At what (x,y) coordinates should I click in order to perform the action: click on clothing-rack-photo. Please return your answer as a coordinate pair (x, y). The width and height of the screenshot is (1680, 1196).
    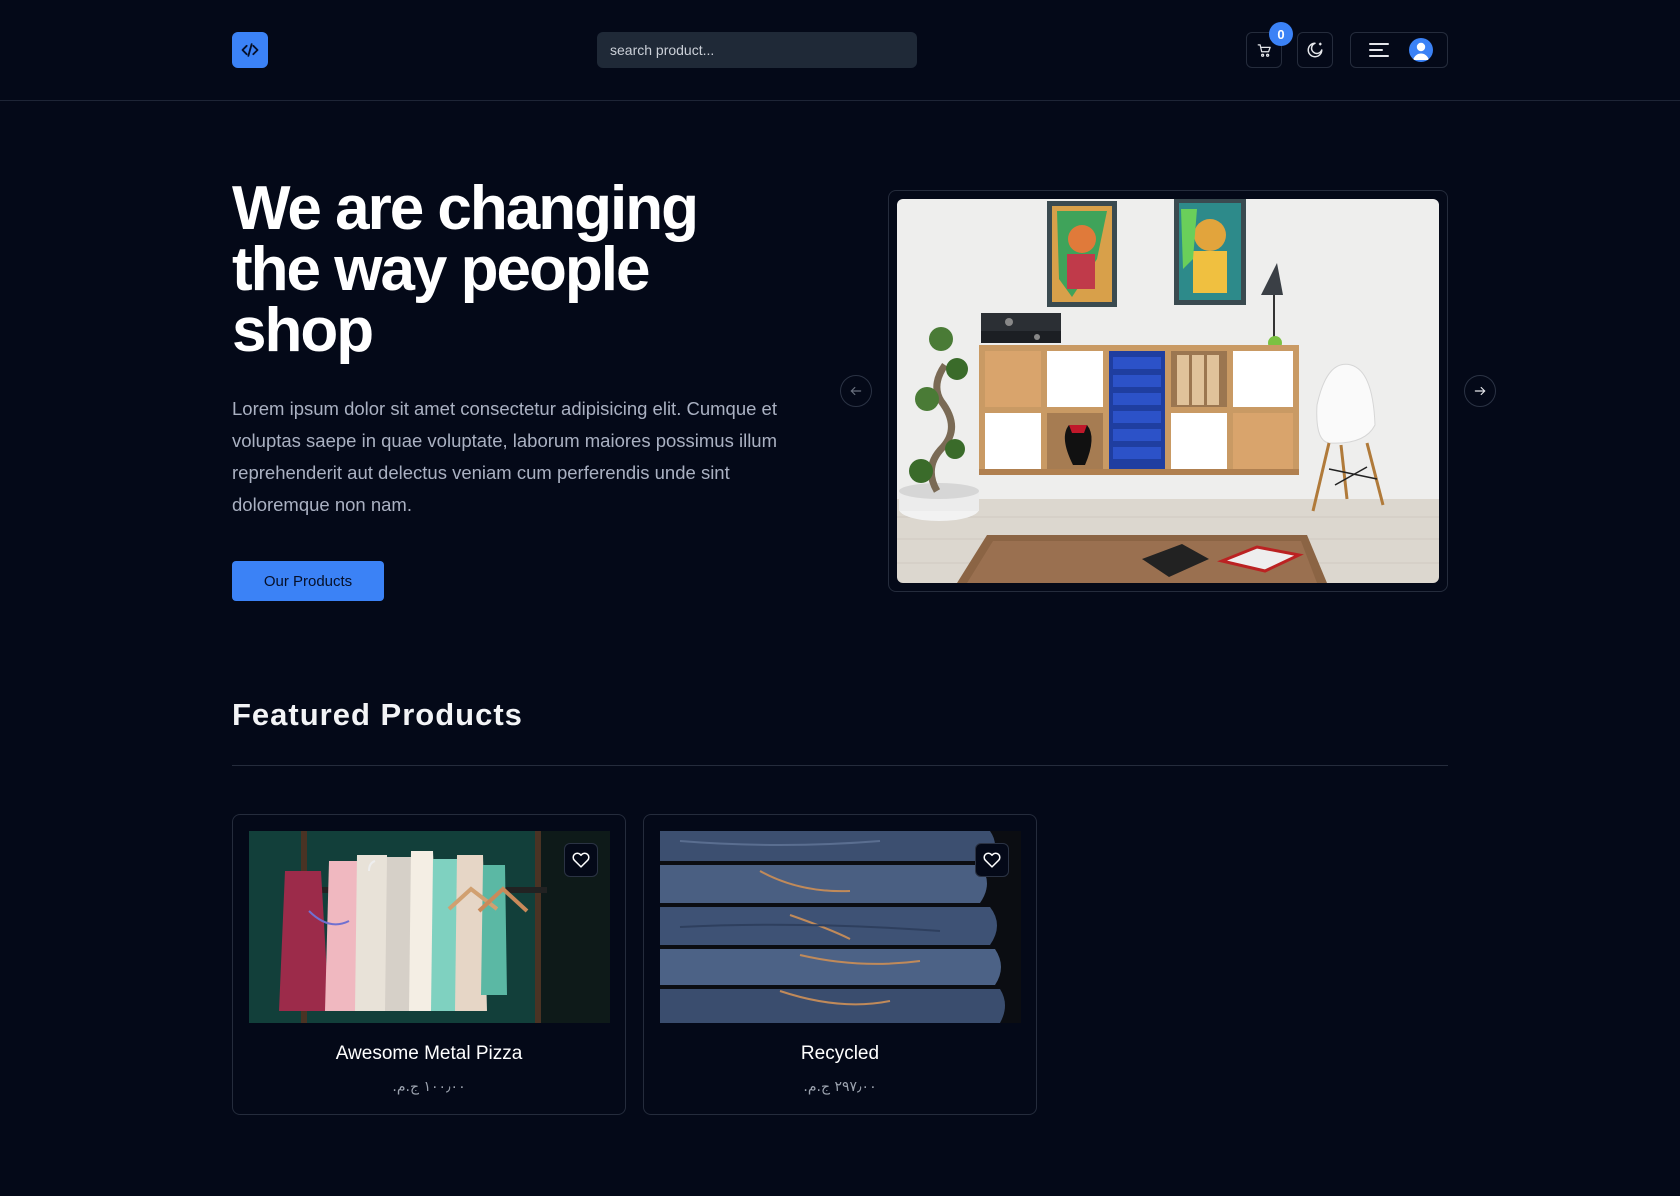
    Looking at the image, I should click on (429, 927).